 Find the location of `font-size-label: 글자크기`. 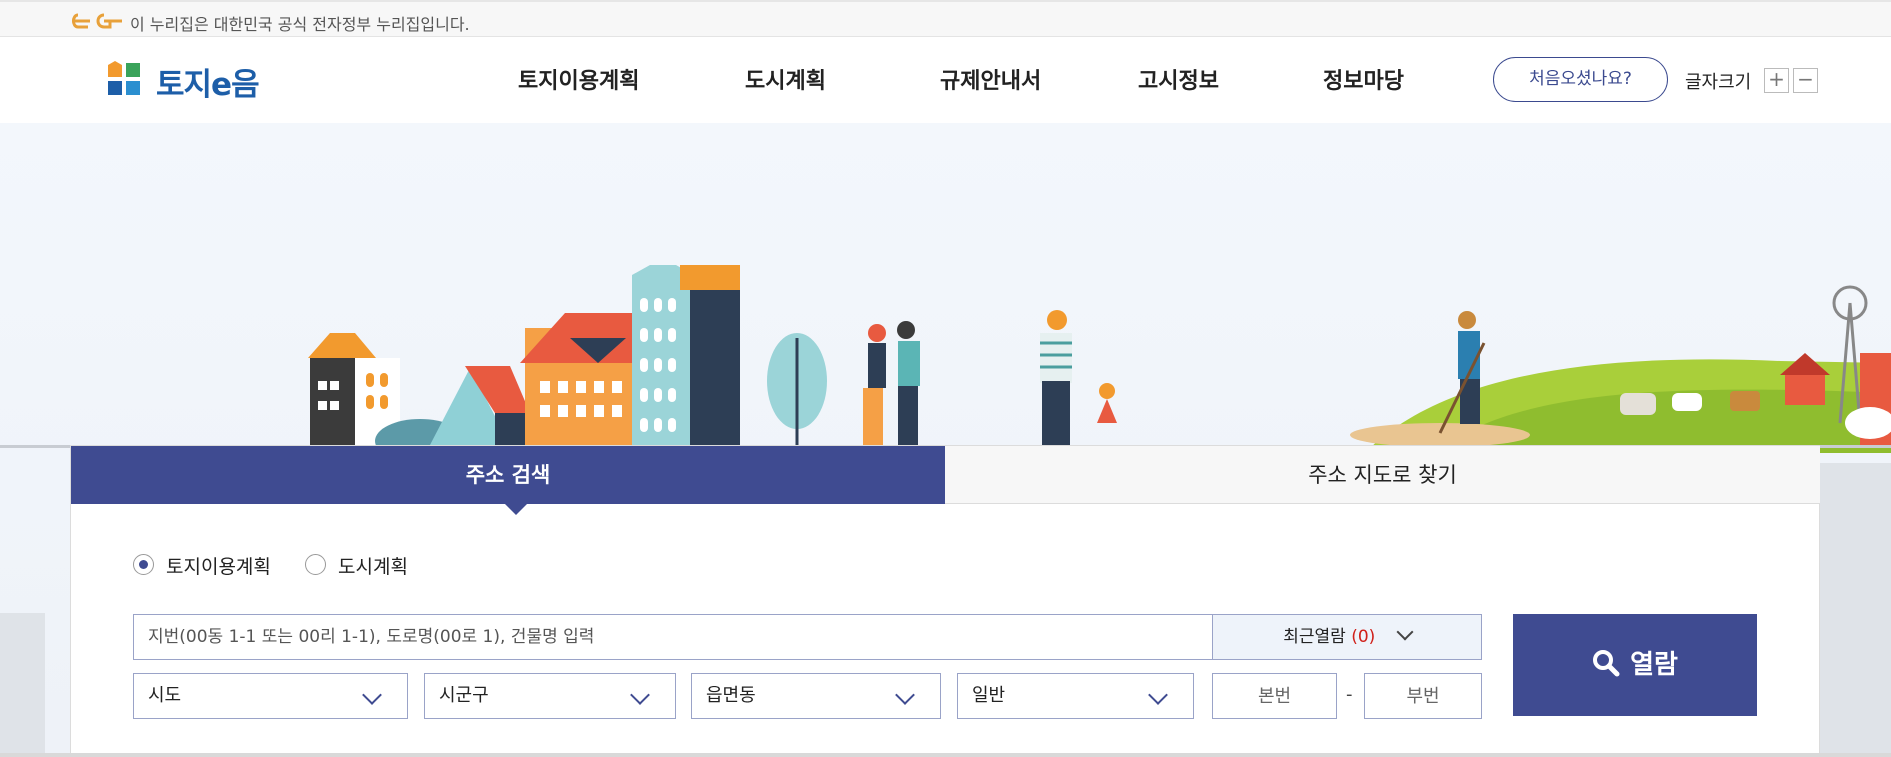

font-size-label: 글자크기 is located at coordinates (1718, 82).